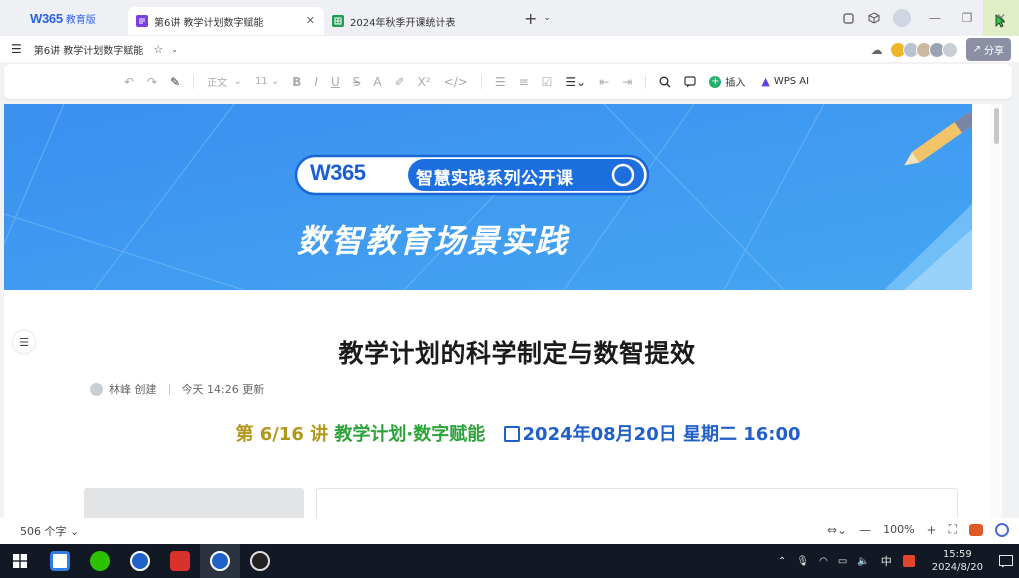 The height and width of the screenshot is (578, 1019). What do you see at coordinates (180, 561) in the screenshot?
I see `taskbar-app-wps` at bounding box center [180, 561].